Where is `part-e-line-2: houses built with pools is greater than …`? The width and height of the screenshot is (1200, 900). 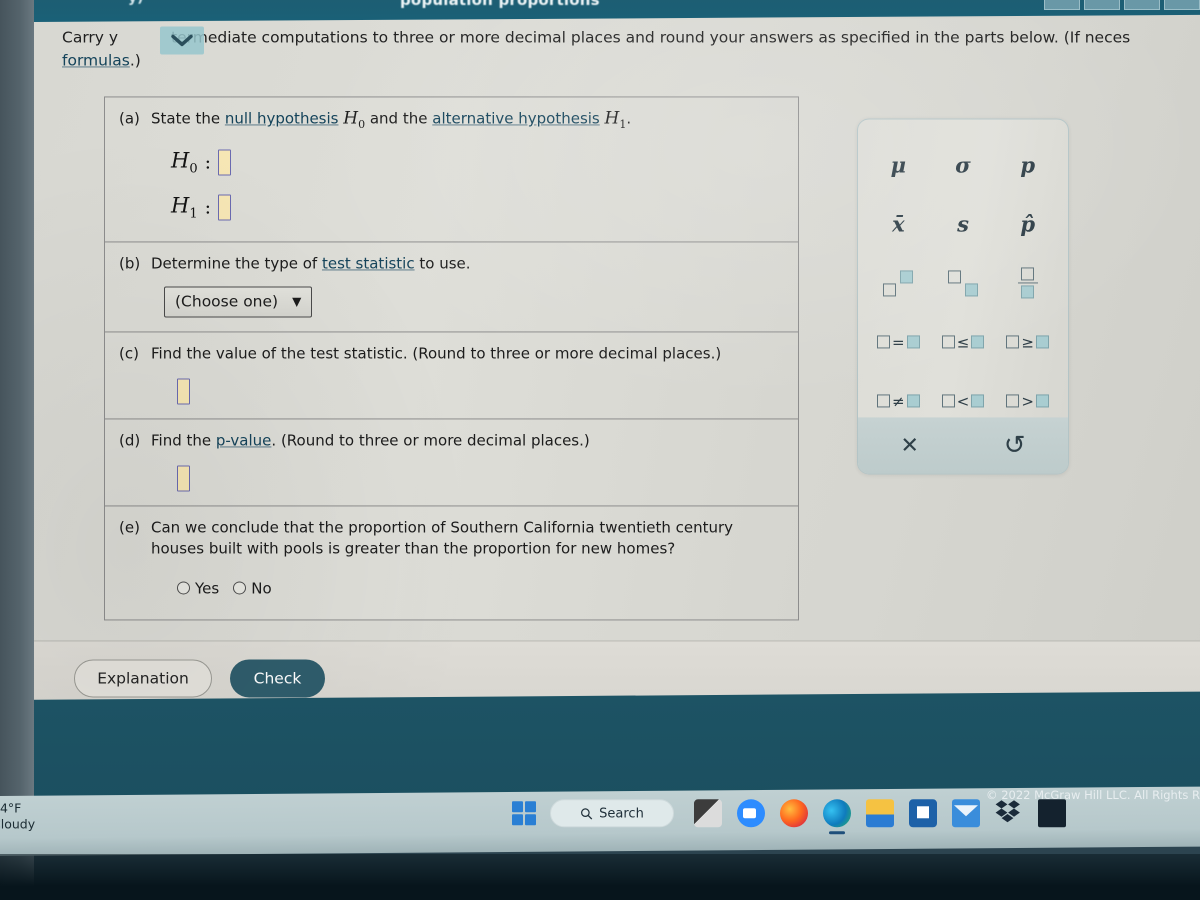
part-e-line-2: houses built with pools is greater than … is located at coordinates (413, 548).